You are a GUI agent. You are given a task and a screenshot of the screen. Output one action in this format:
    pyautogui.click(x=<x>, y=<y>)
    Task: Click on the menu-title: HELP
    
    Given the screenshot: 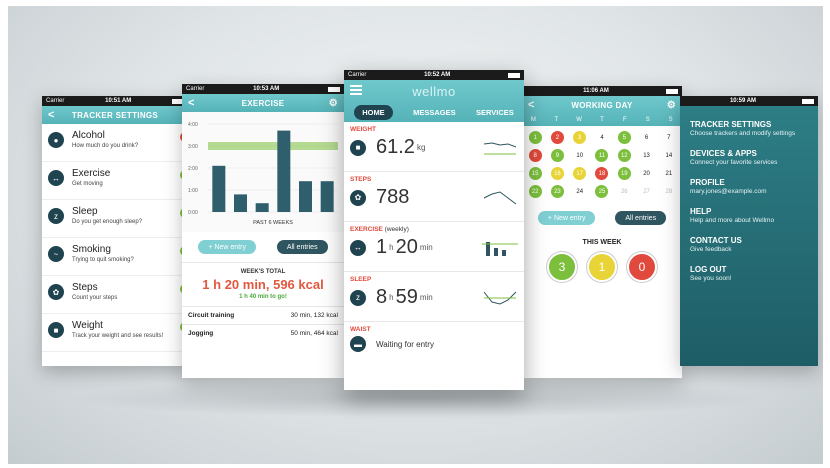 What is the action you would take?
    pyautogui.click(x=701, y=211)
    